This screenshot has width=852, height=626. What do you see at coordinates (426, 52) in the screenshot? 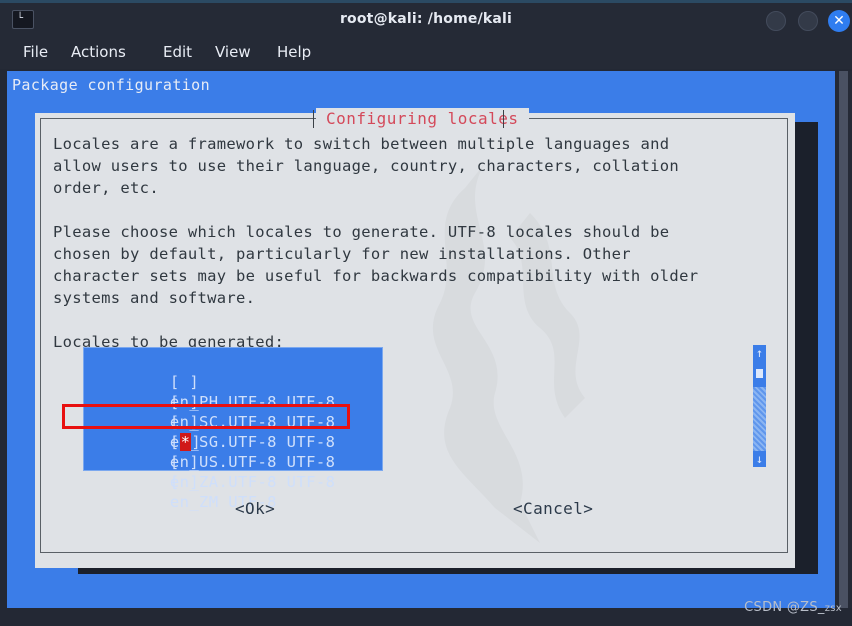
I see `menubar: File Actions Edit View Help` at bounding box center [426, 52].